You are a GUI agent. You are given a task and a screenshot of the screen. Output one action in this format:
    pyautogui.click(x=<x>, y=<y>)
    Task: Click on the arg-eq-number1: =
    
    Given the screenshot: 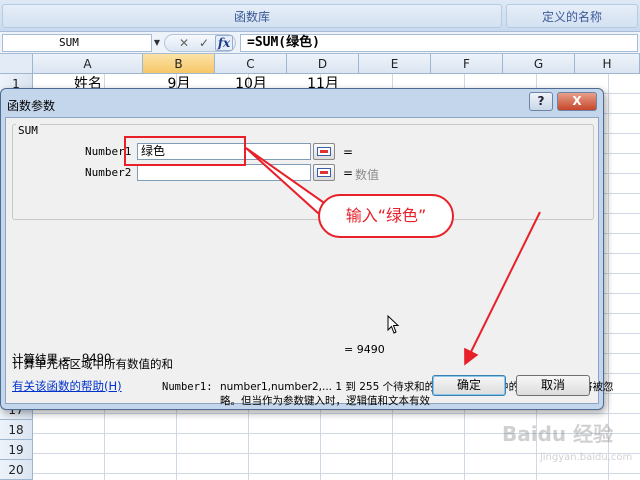 What is the action you would take?
    pyautogui.click(x=348, y=152)
    